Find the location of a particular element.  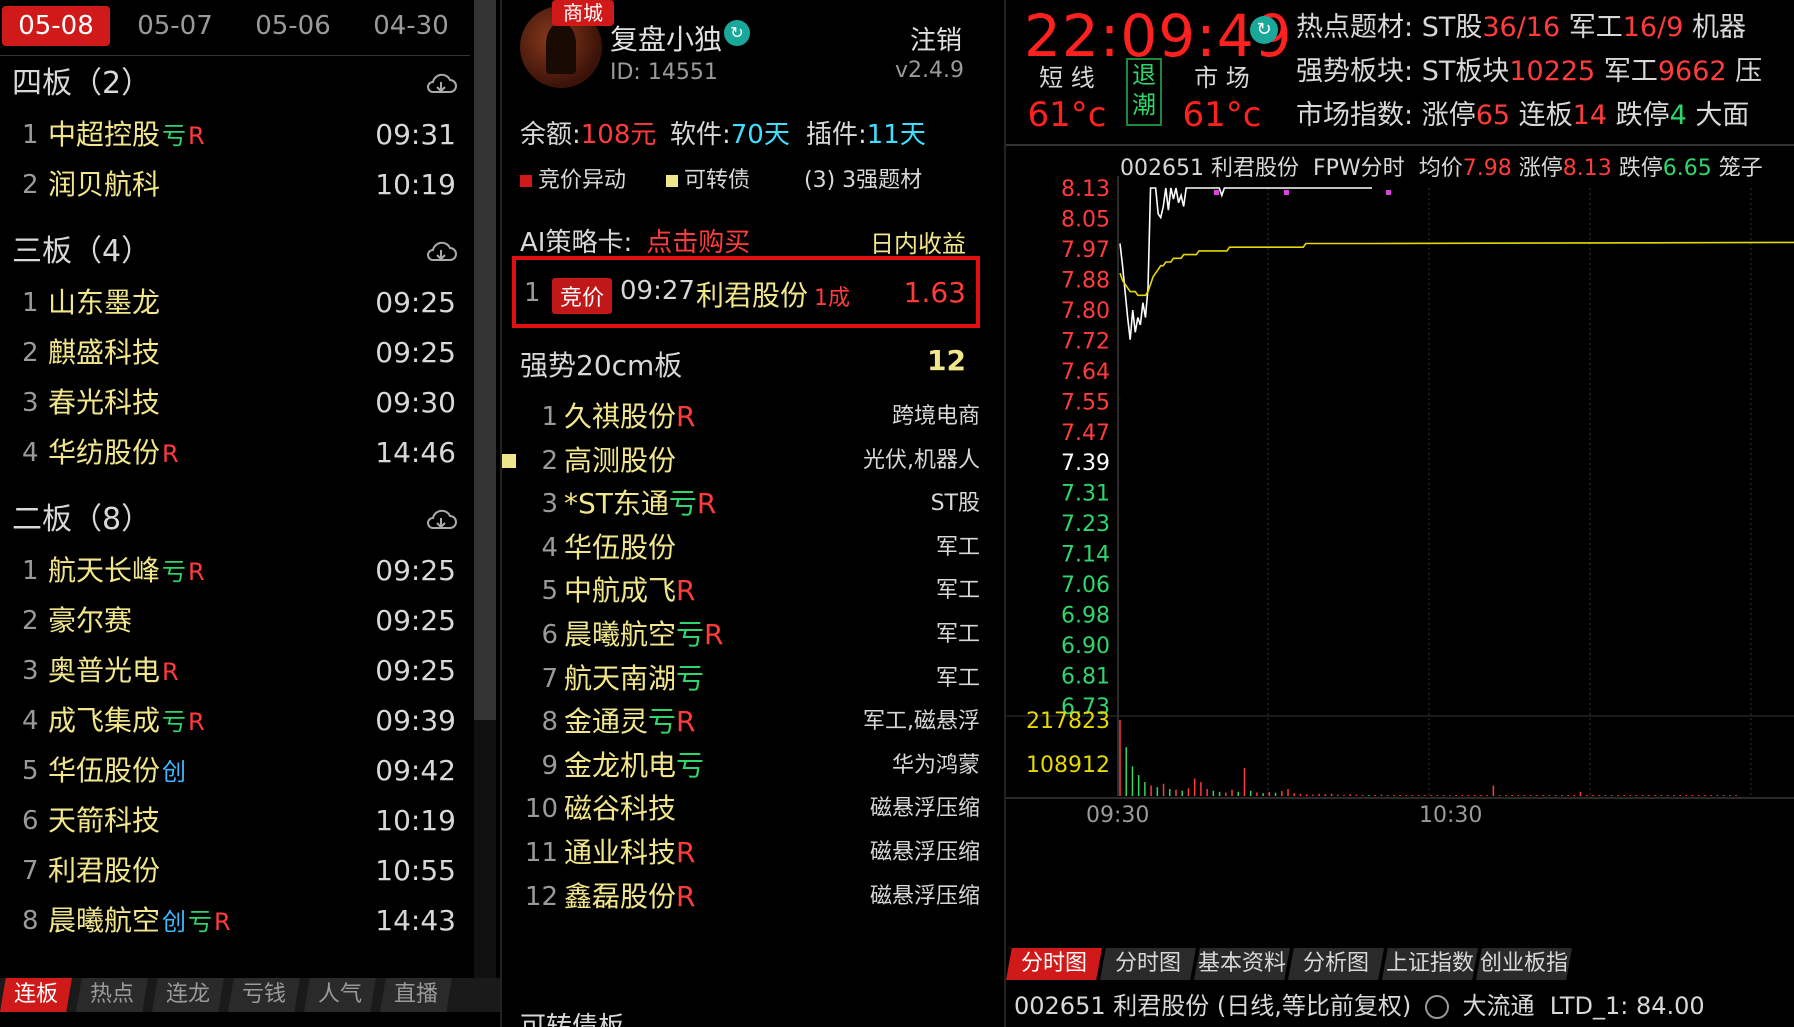

strong-row: 8 金通灵亏R 军工,磁悬浮 is located at coordinates (742, 722).